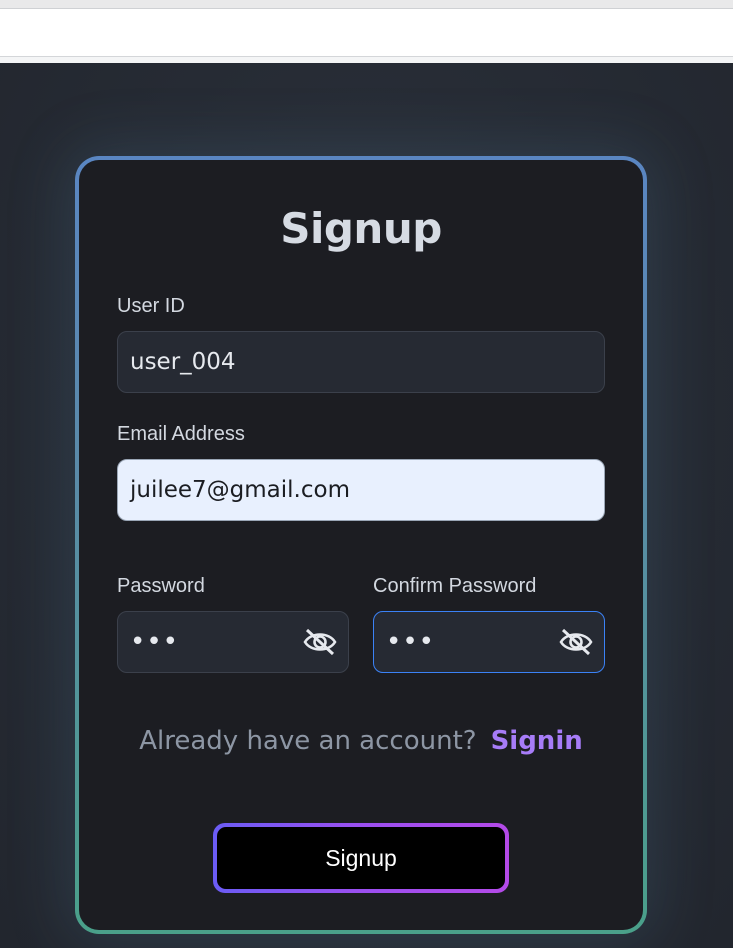 The image size is (733, 948). I want to click on form-title: Signup, so click(361, 228).